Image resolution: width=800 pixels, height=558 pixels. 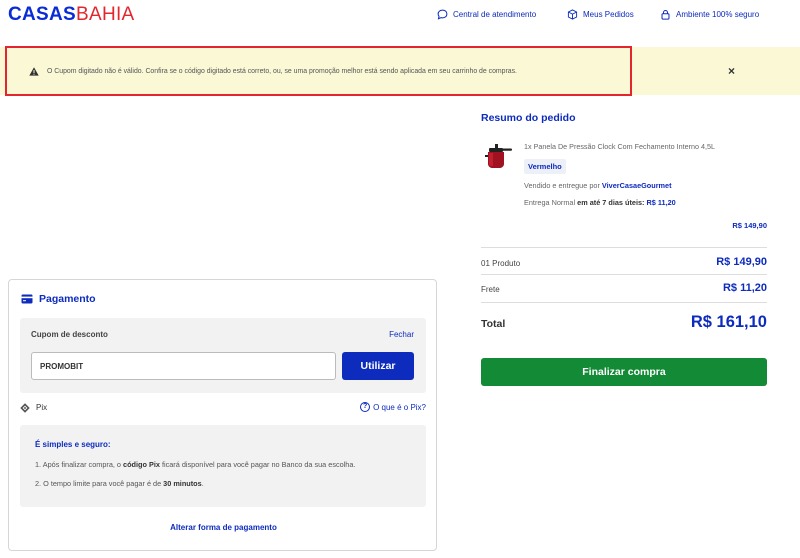 I want to click on total-label: Total, so click(x=493, y=324).